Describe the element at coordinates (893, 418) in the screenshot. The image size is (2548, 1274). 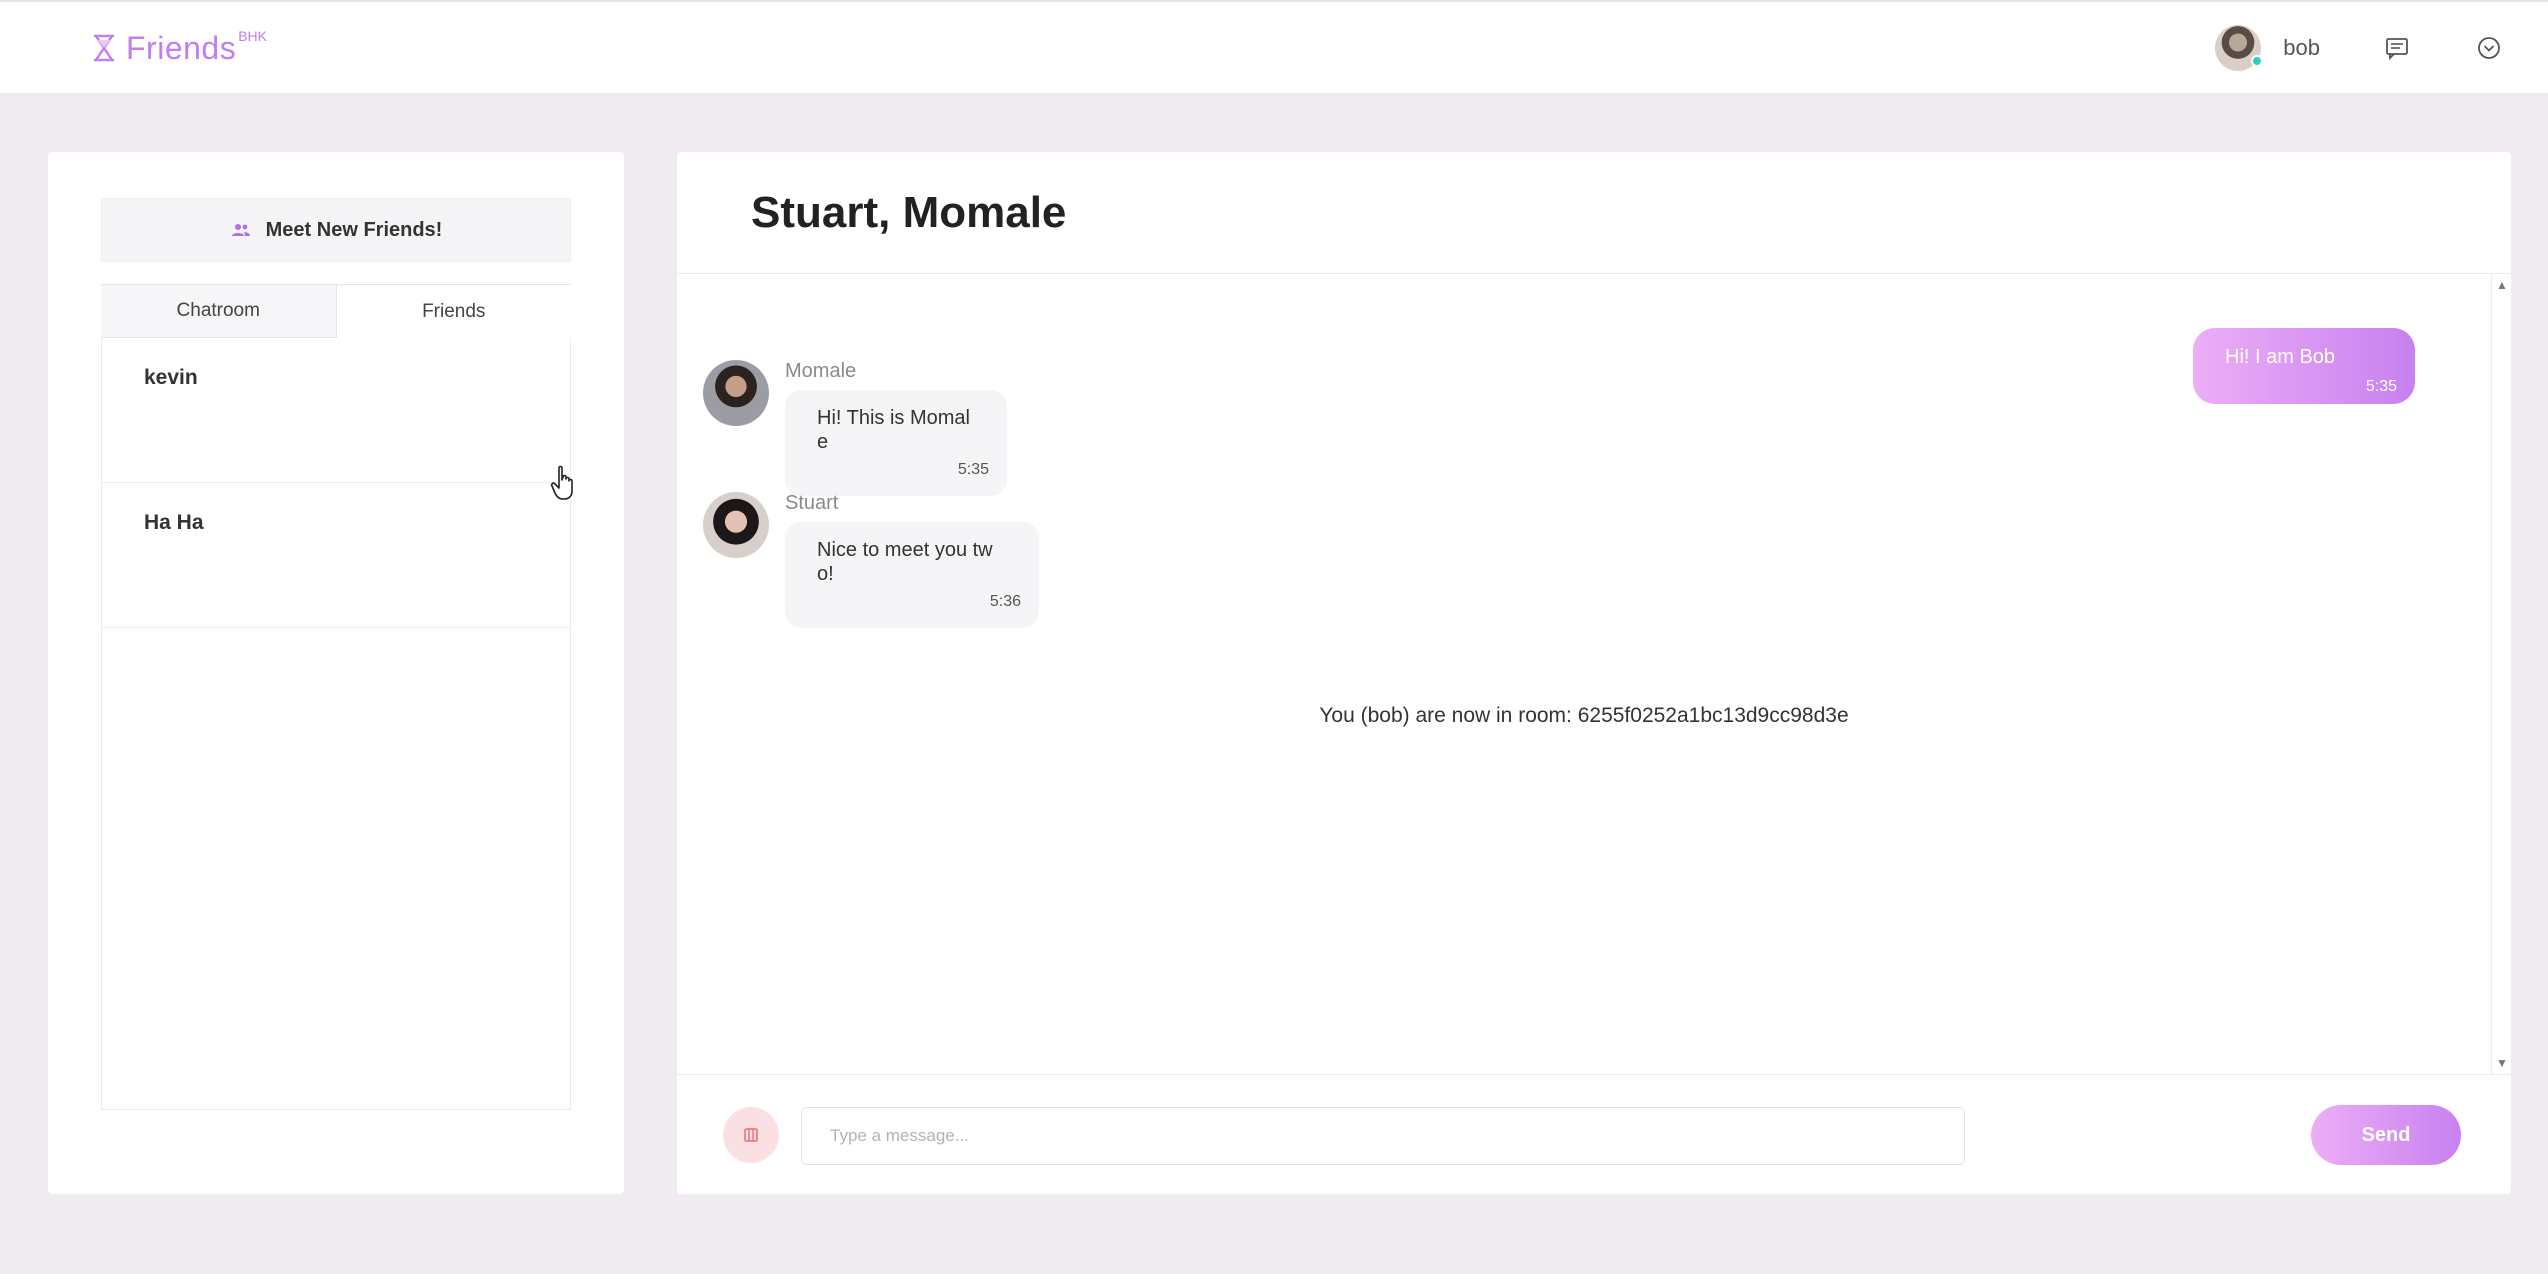
I see `message-text-line: Hi! This is Momal` at that location.